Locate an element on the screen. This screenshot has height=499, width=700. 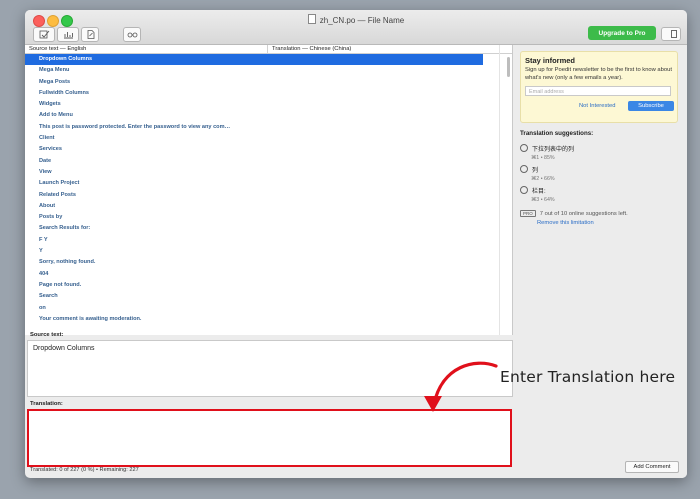
table-row: Launch Project is located at coordinates (254, 183).